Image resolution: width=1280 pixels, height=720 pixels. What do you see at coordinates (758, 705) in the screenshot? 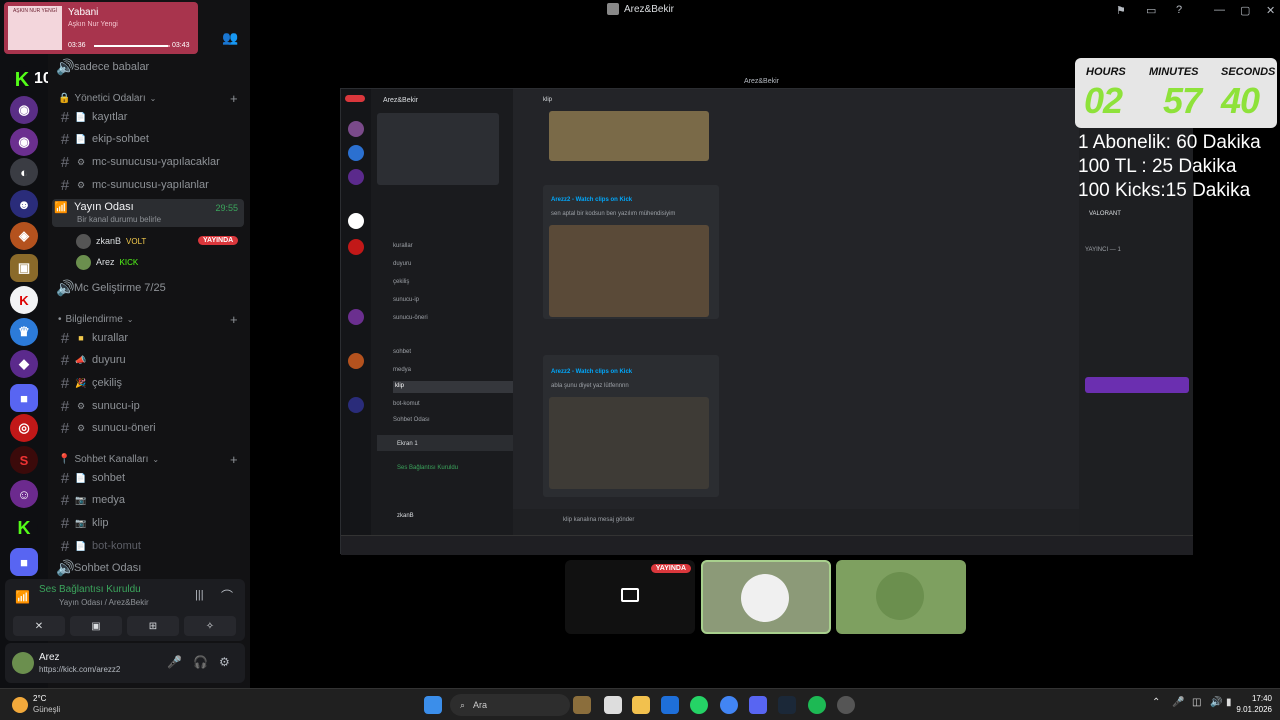
I see `discord-icon` at bounding box center [758, 705].